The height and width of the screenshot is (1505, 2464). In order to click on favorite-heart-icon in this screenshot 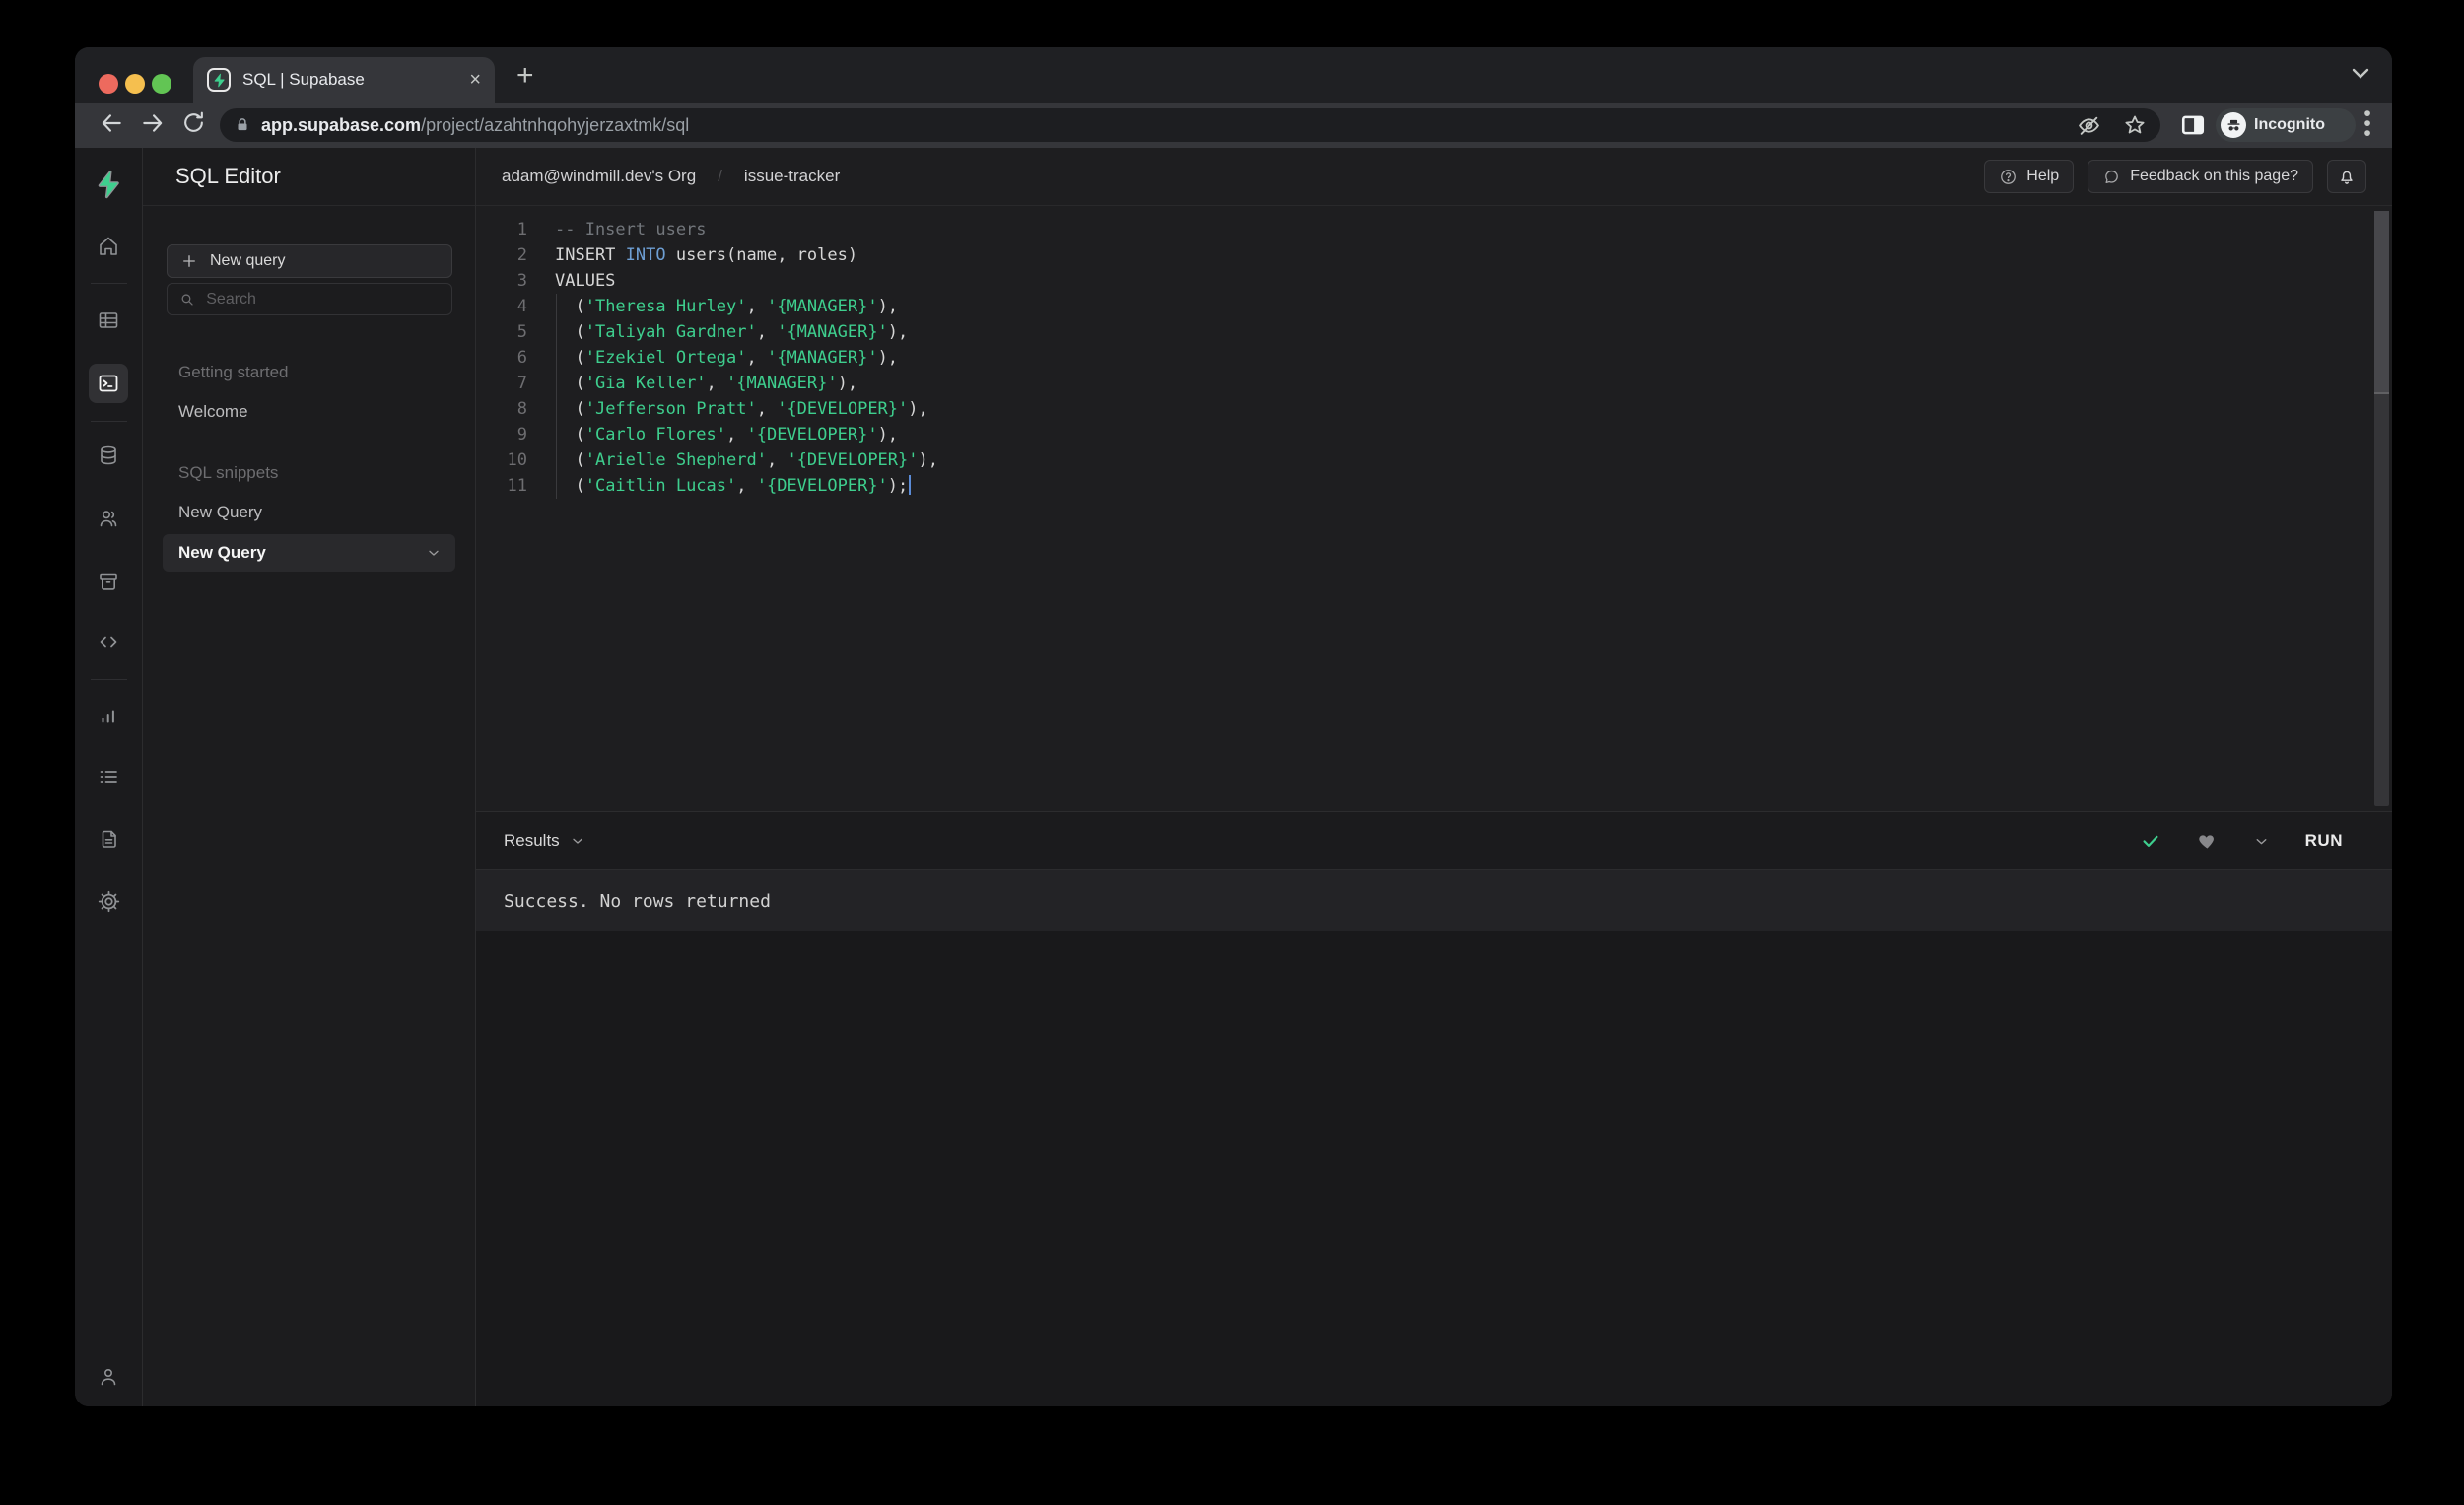, I will do `click(2207, 841)`.